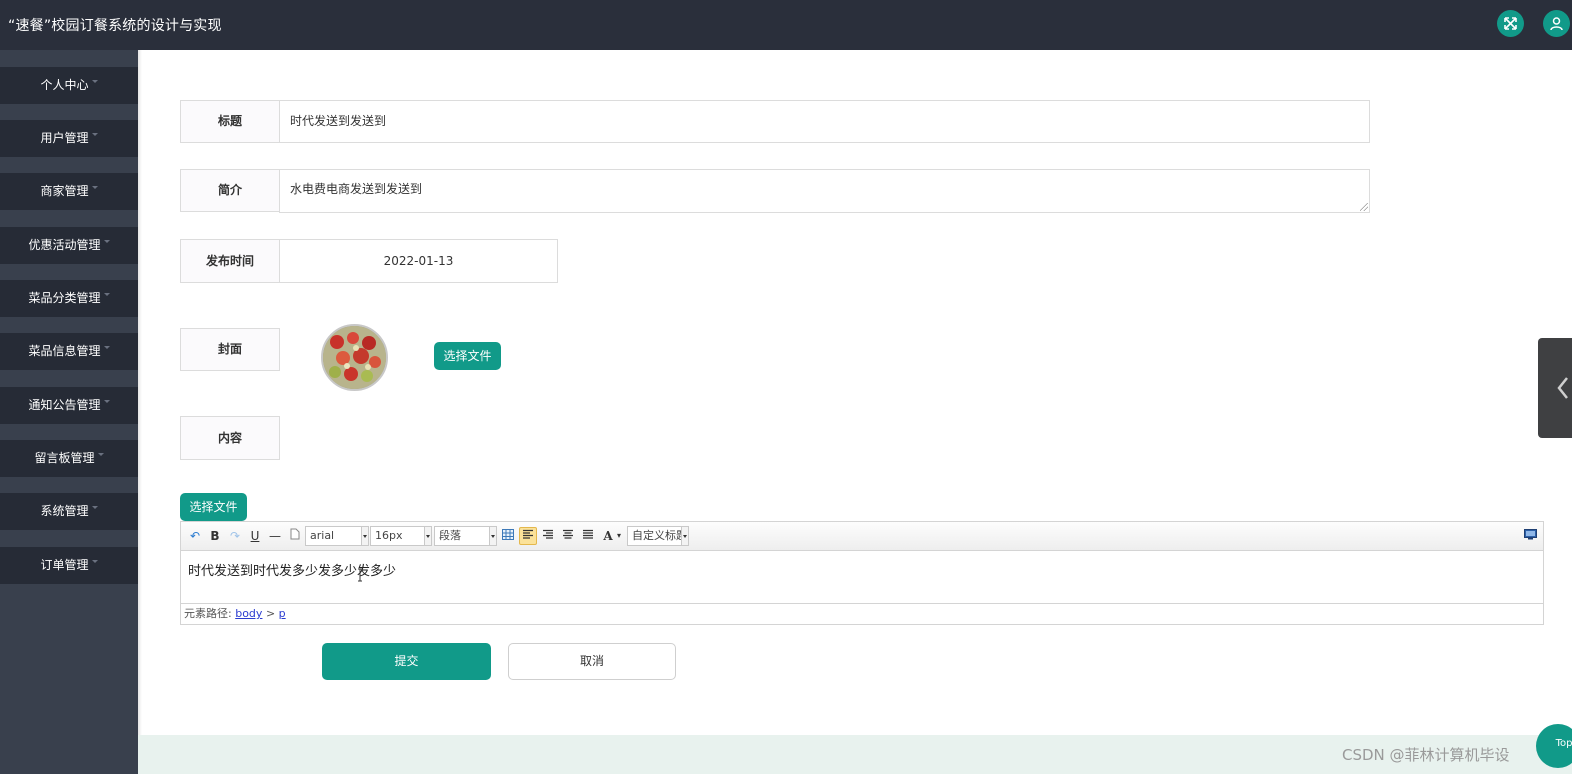 This screenshot has width=1572, height=774. I want to click on redo-icon: ↷, so click(235, 536).